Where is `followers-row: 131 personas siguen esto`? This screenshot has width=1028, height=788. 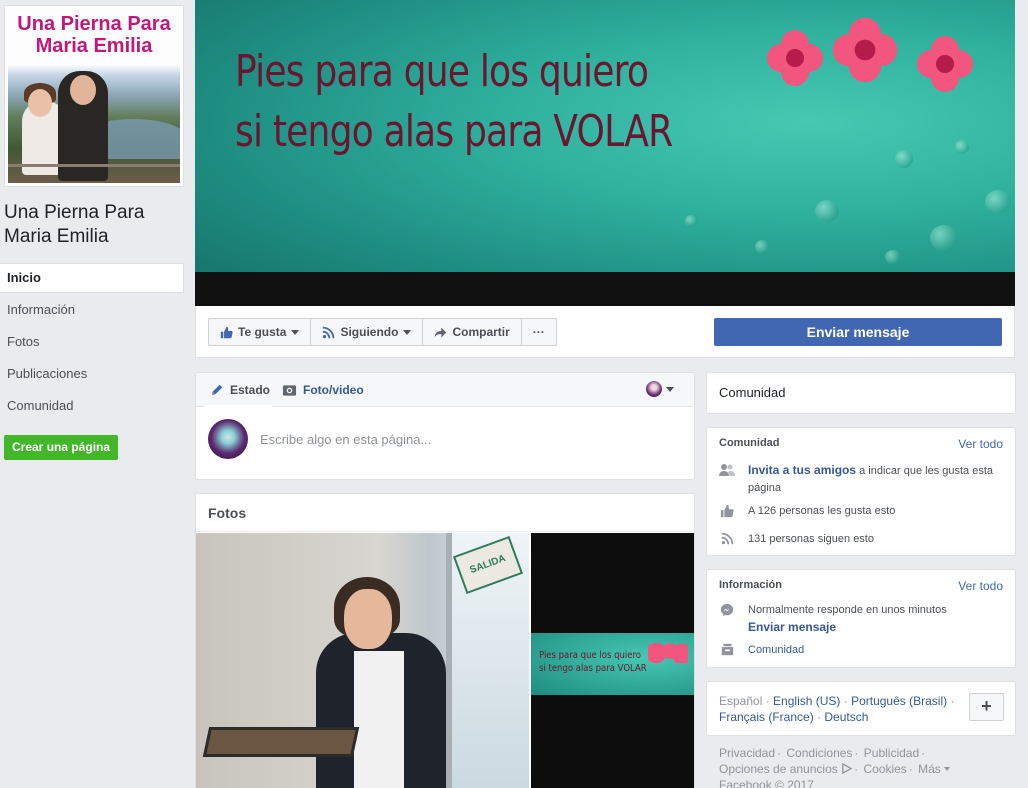 followers-row: 131 personas siguen esto is located at coordinates (862, 539).